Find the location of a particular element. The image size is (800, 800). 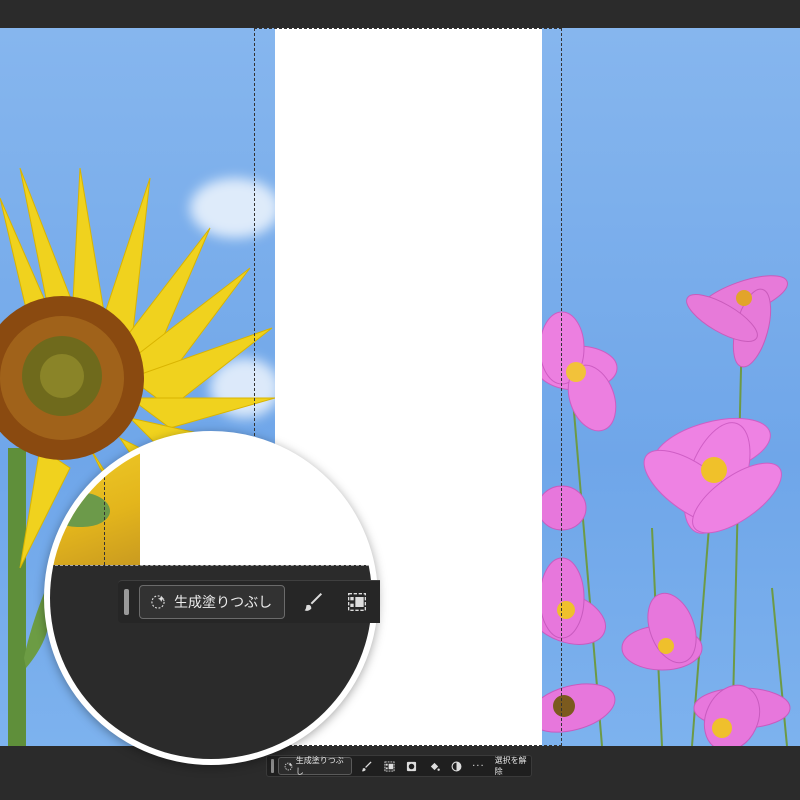

drag-handle is located at coordinates (272, 766).